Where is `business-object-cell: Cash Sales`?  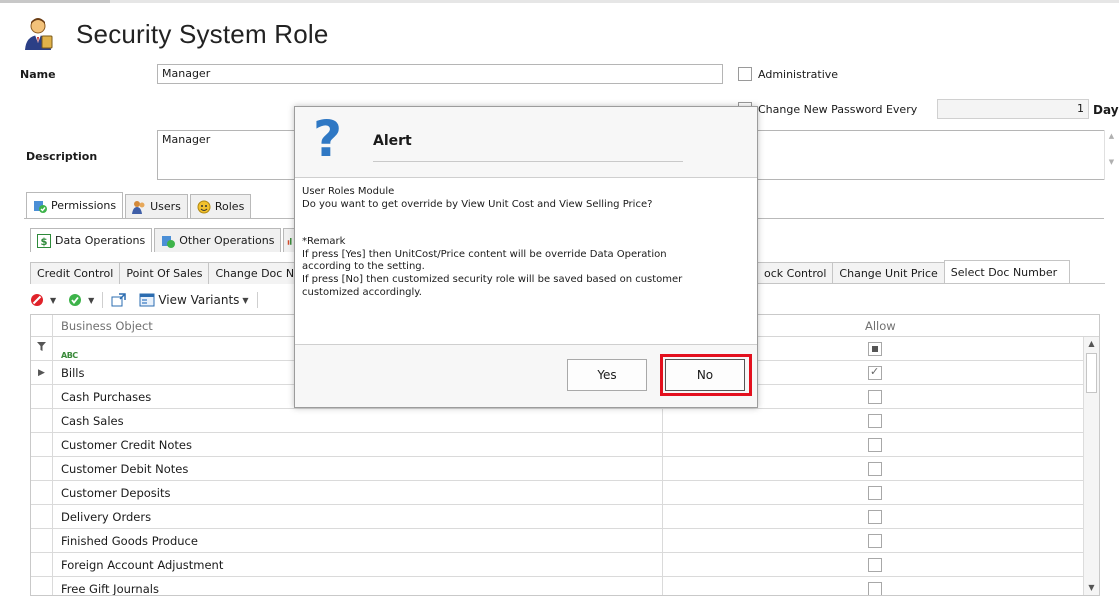
business-object-cell: Cash Sales is located at coordinates (358, 421).